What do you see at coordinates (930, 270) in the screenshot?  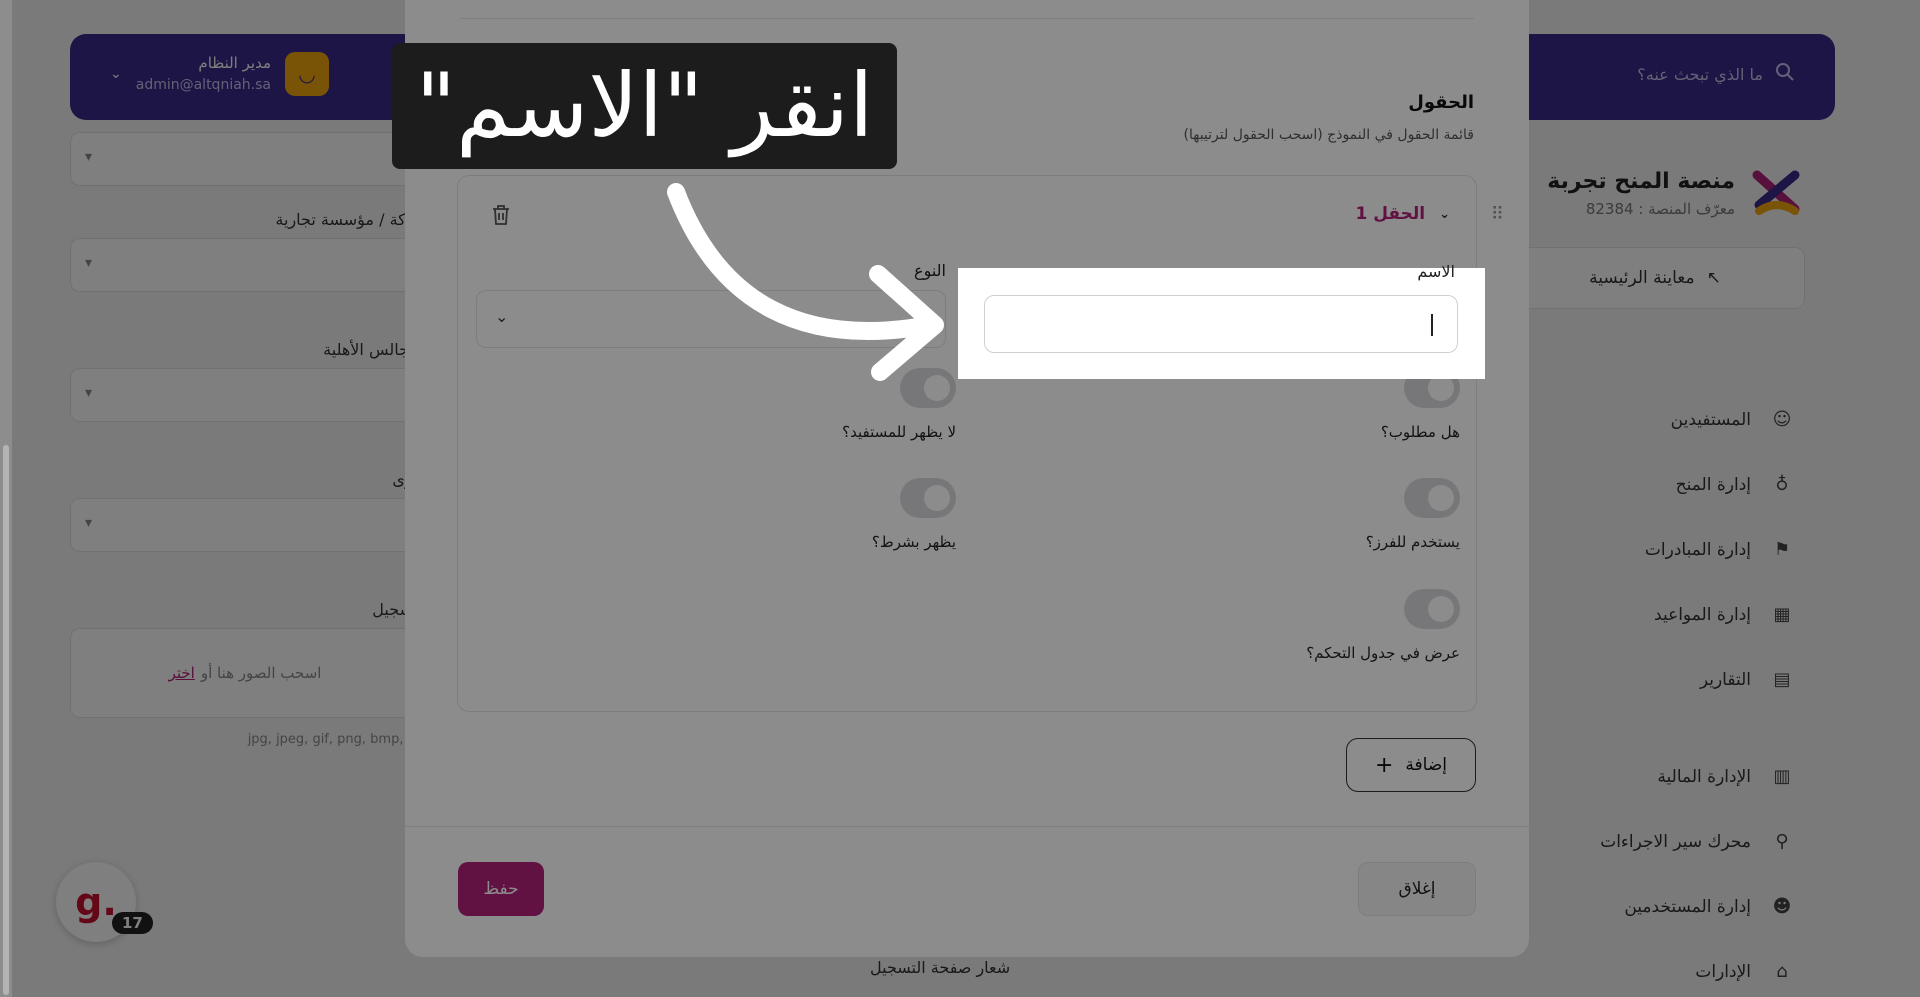 I see `type-label: النوع` at bounding box center [930, 270].